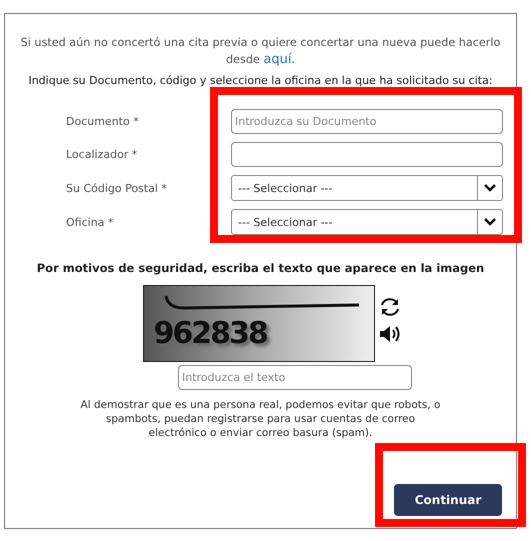 The image size is (531, 541). I want to click on speaker-icon, so click(389, 334).